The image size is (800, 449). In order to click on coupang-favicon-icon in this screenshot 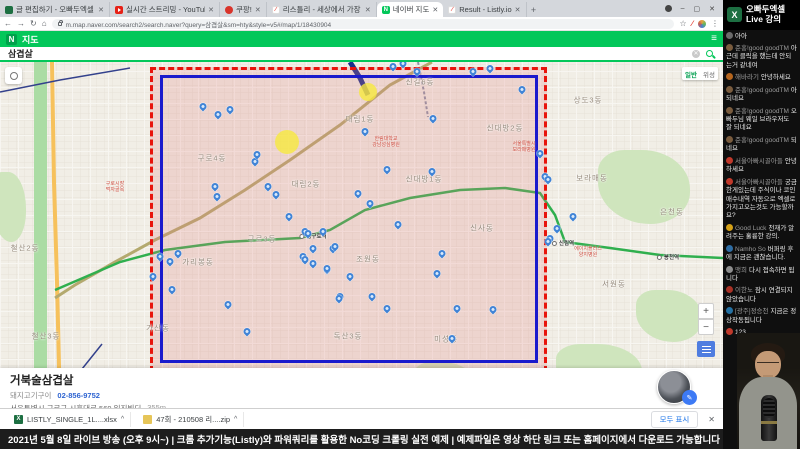, I will do `click(229, 9)`.